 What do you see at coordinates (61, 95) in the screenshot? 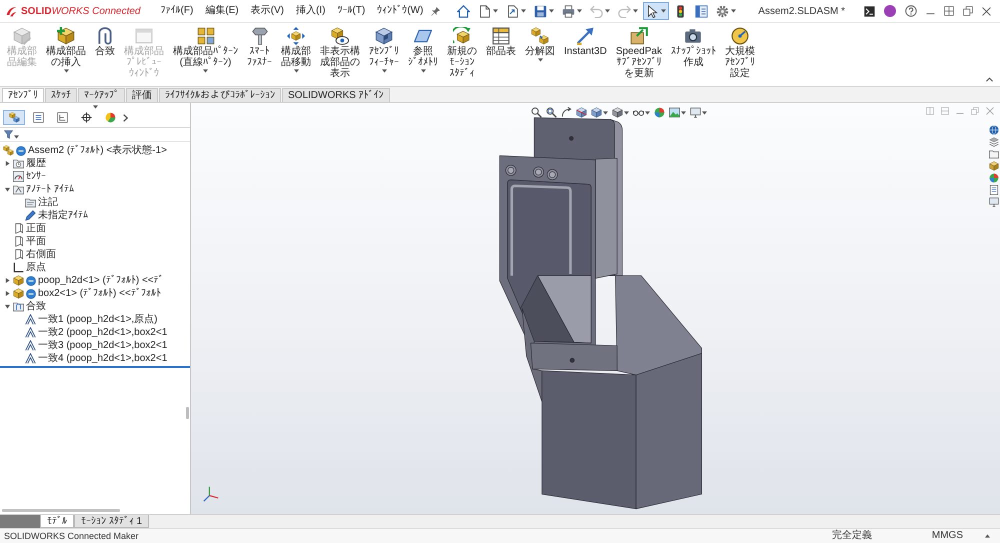
I see `ribbon-tab: ｽｹｯﾁ` at bounding box center [61, 95].